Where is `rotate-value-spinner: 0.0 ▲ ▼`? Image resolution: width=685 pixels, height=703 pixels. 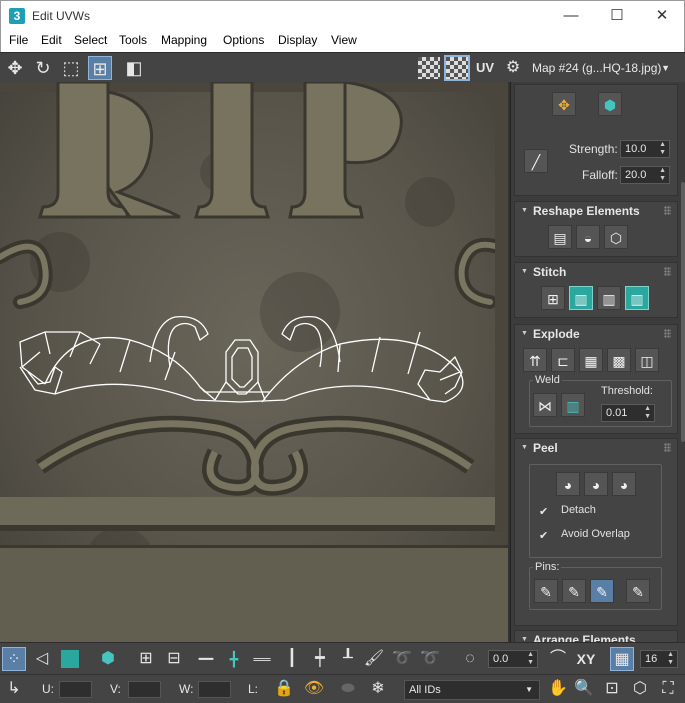 rotate-value-spinner: 0.0 ▲ ▼ is located at coordinates (513, 659).